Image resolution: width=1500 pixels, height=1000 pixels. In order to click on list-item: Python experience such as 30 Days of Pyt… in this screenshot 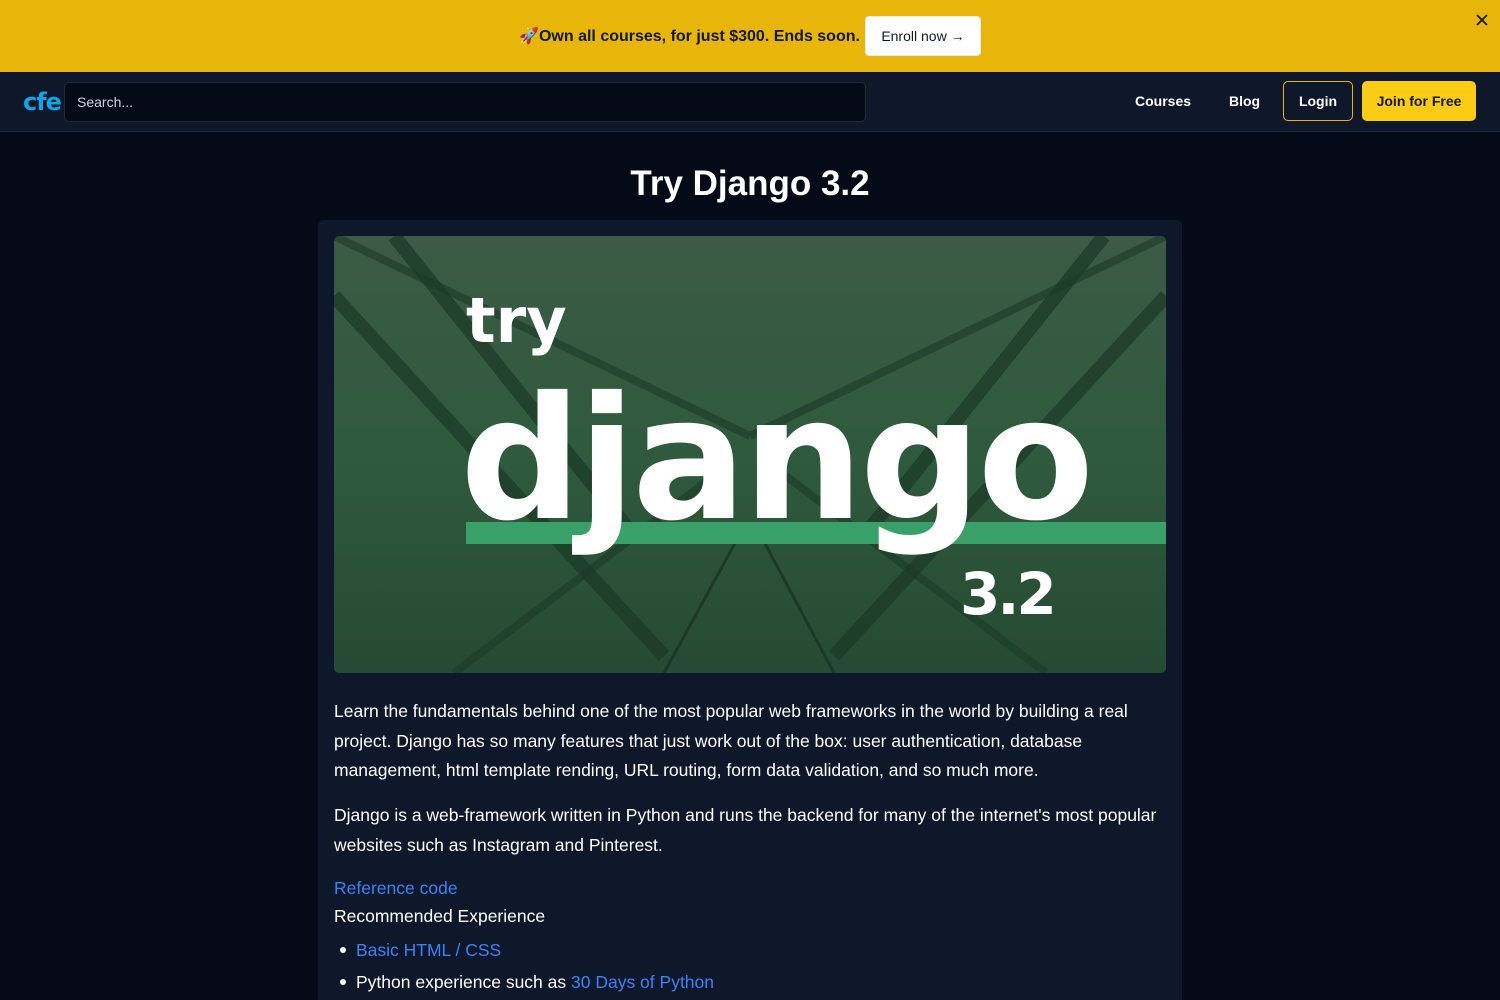, I will do `click(750, 982)`.